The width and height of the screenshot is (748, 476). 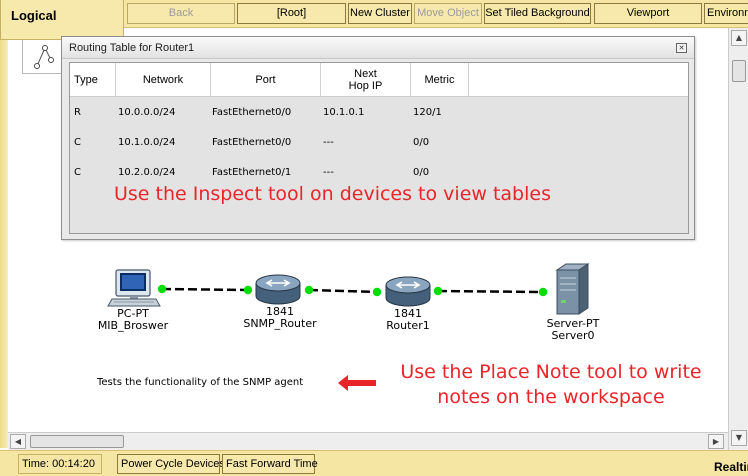 I want to click on column-header-next-hop: Next Hop IP, so click(x=366, y=80).